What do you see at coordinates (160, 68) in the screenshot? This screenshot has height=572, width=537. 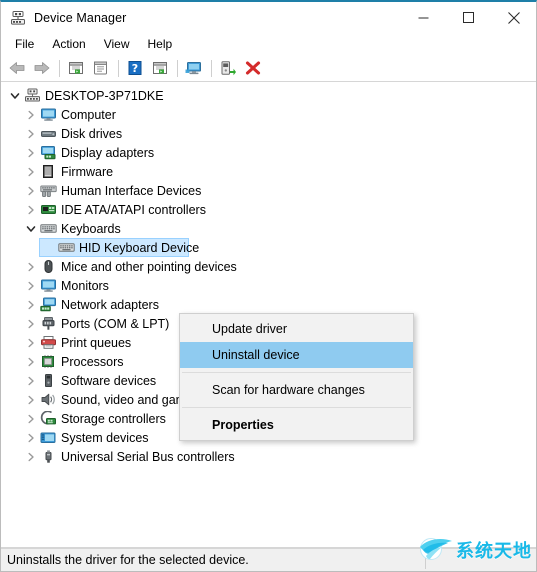 I see `device-list-button` at bounding box center [160, 68].